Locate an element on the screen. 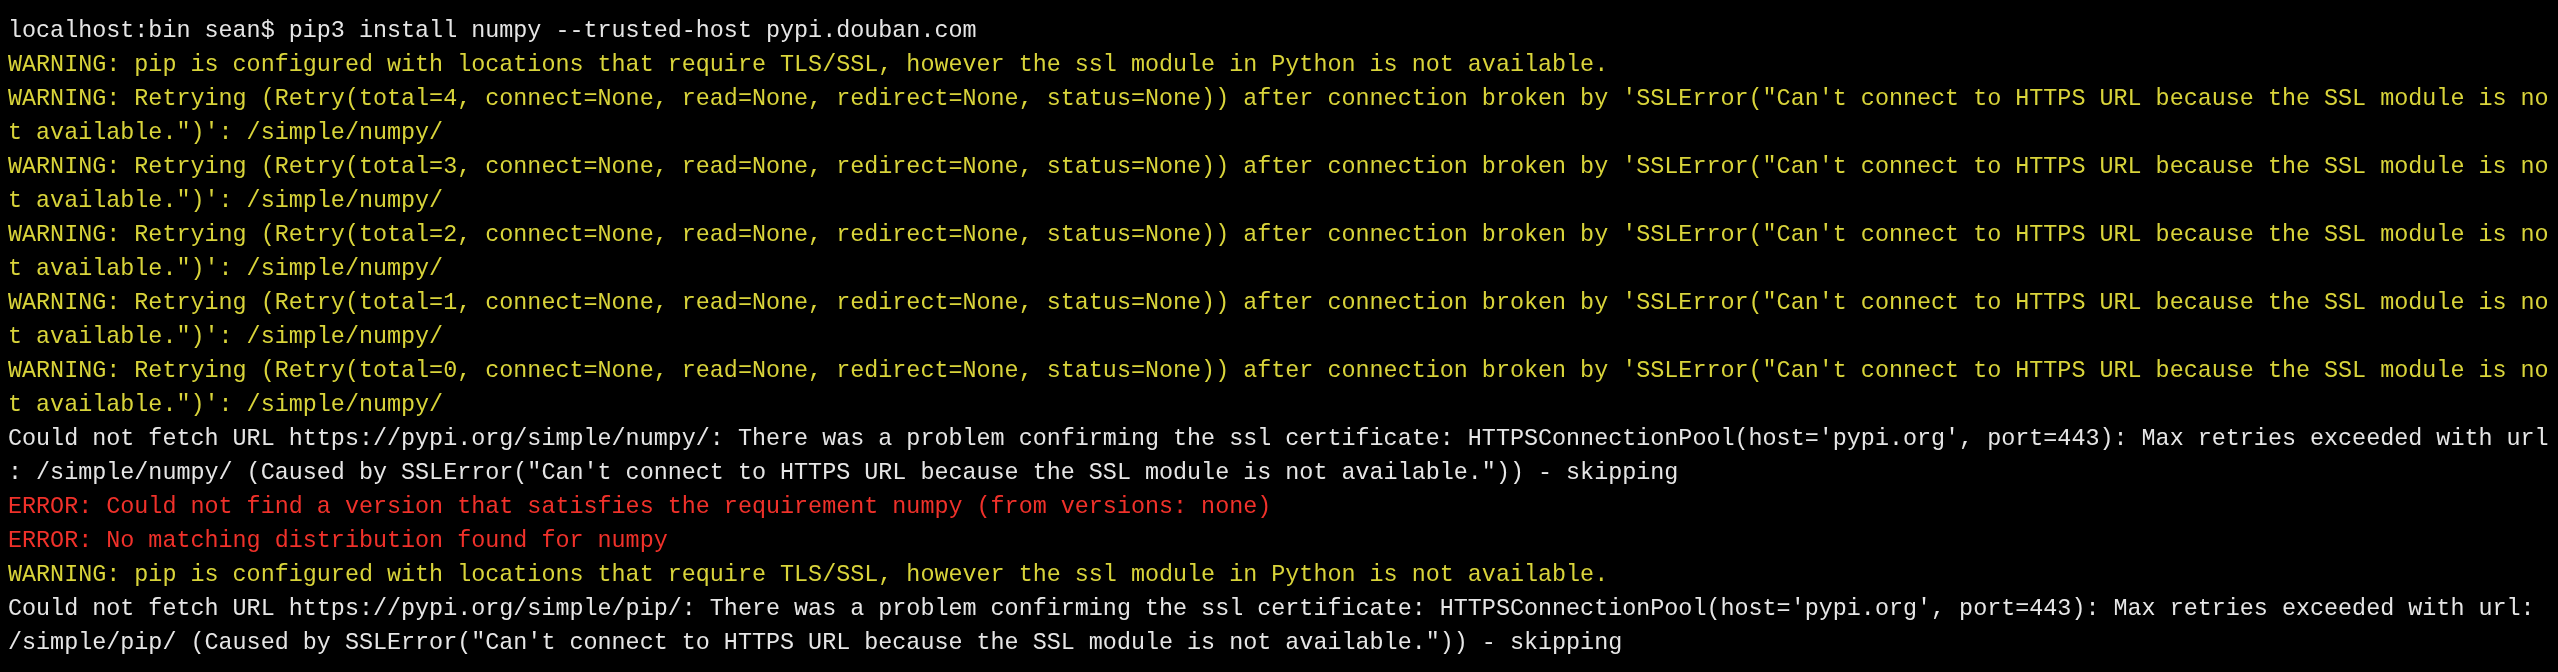  warning-line: WARNING: Retrying (Retry(total=2, connect=None, read=None, redirect=None, status=None)) after connection broken by 'SSLError("Can't connect to HTTPS URL because the SSL module is no is located at coordinates (1278, 235).